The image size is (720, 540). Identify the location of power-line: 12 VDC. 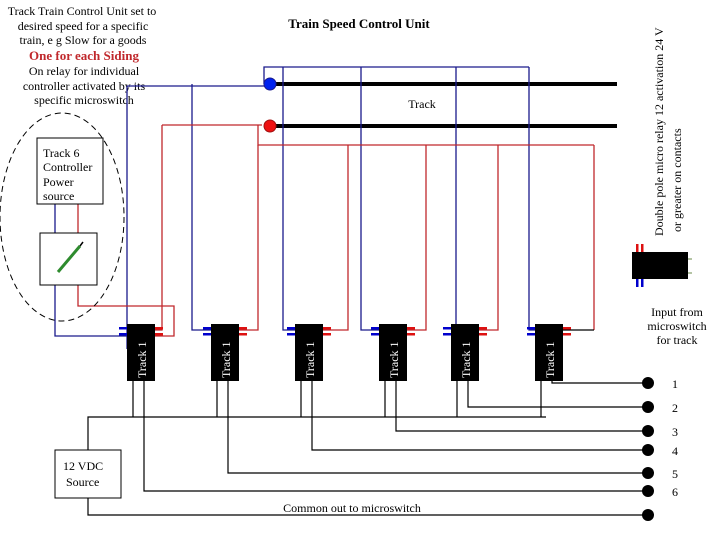
(83, 466).